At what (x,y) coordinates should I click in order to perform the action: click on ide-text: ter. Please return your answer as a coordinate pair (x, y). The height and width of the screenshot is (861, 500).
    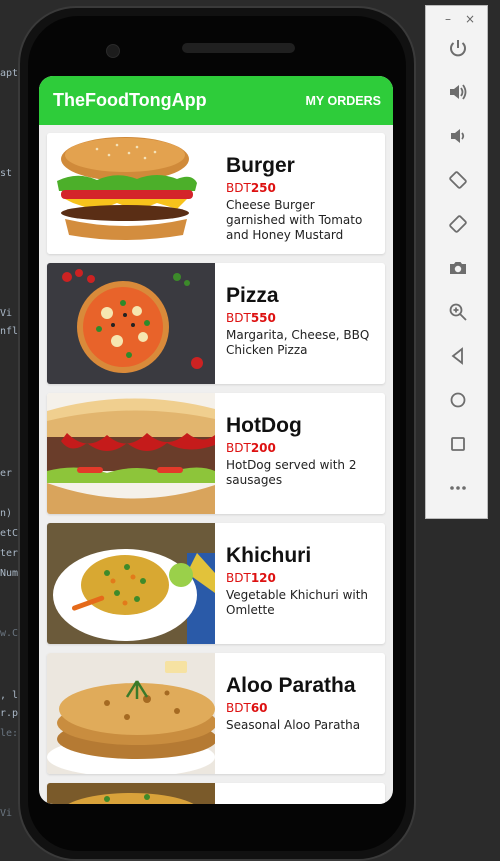
    Looking at the image, I should click on (9, 553).